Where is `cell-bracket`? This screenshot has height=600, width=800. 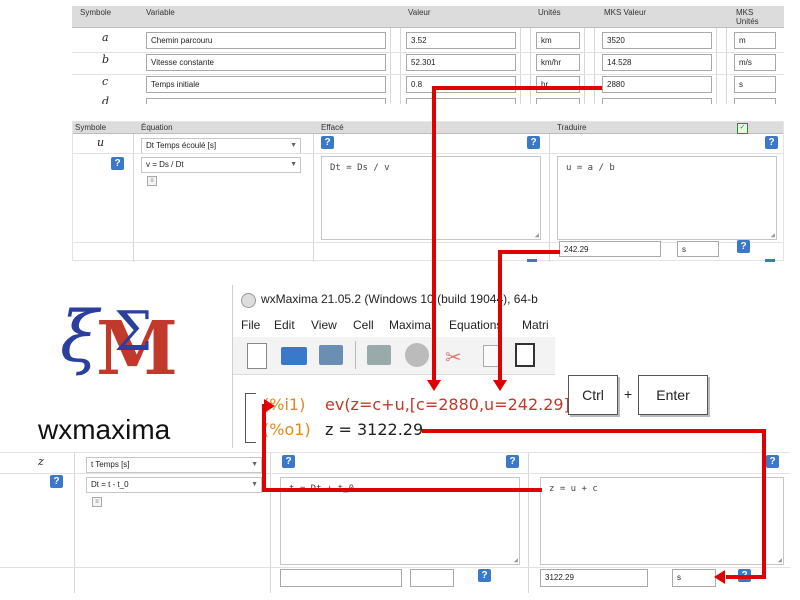
cell-bracket is located at coordinates (250, 418).